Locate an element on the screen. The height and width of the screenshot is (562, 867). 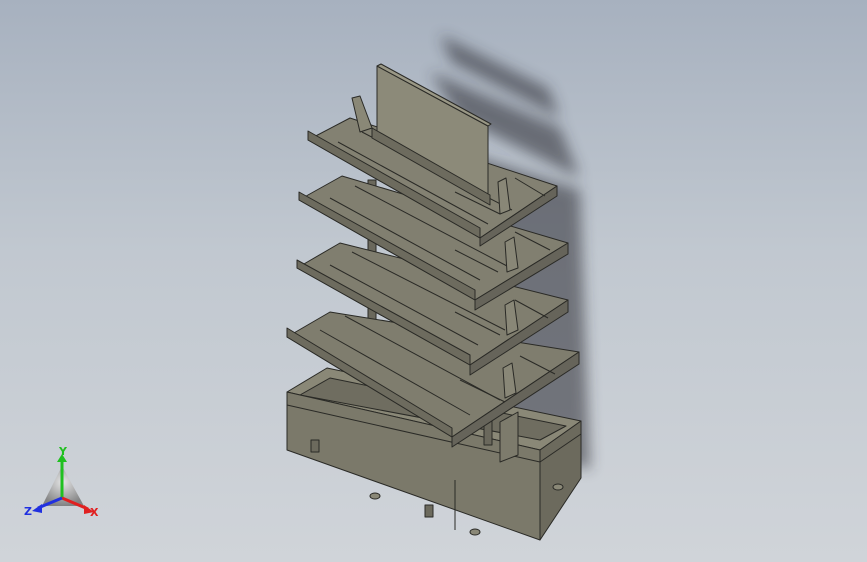
z-axis-label: Z is located at coordinates (28, 511).